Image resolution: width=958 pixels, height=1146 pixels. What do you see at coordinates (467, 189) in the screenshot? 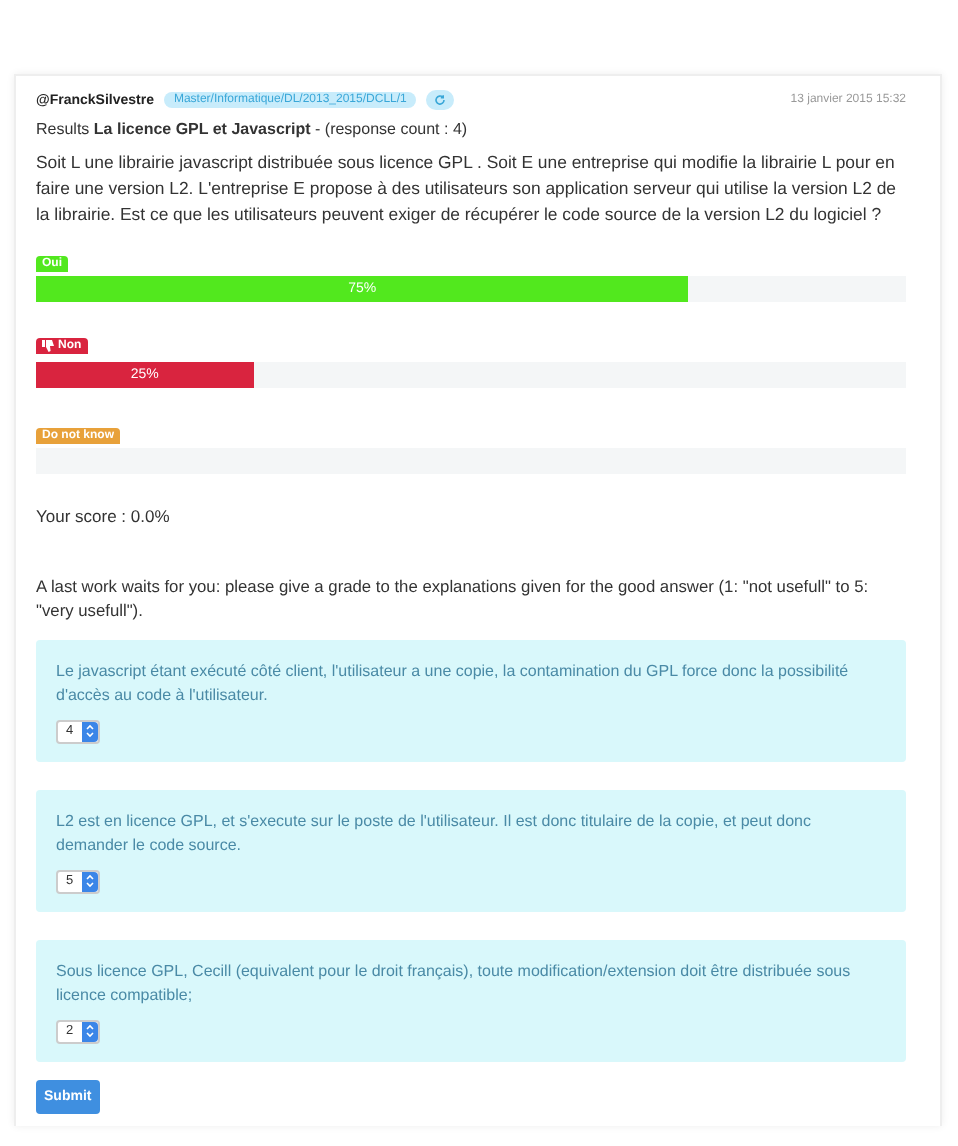
I see `question-text: Soit L une librairie javascript distribuée sous licence GPL . Soit E une entreprise qui modifie la librairie L pour en faire une version L2. L'entreprise E propose à des utilisateurs son application serveur qui utilise la version L2 de la librairie. Est ce que les utilisateurs peuvent exiger de récupérer le code source de la version L2 du logiciel ?` at bounding box center [467, 189].